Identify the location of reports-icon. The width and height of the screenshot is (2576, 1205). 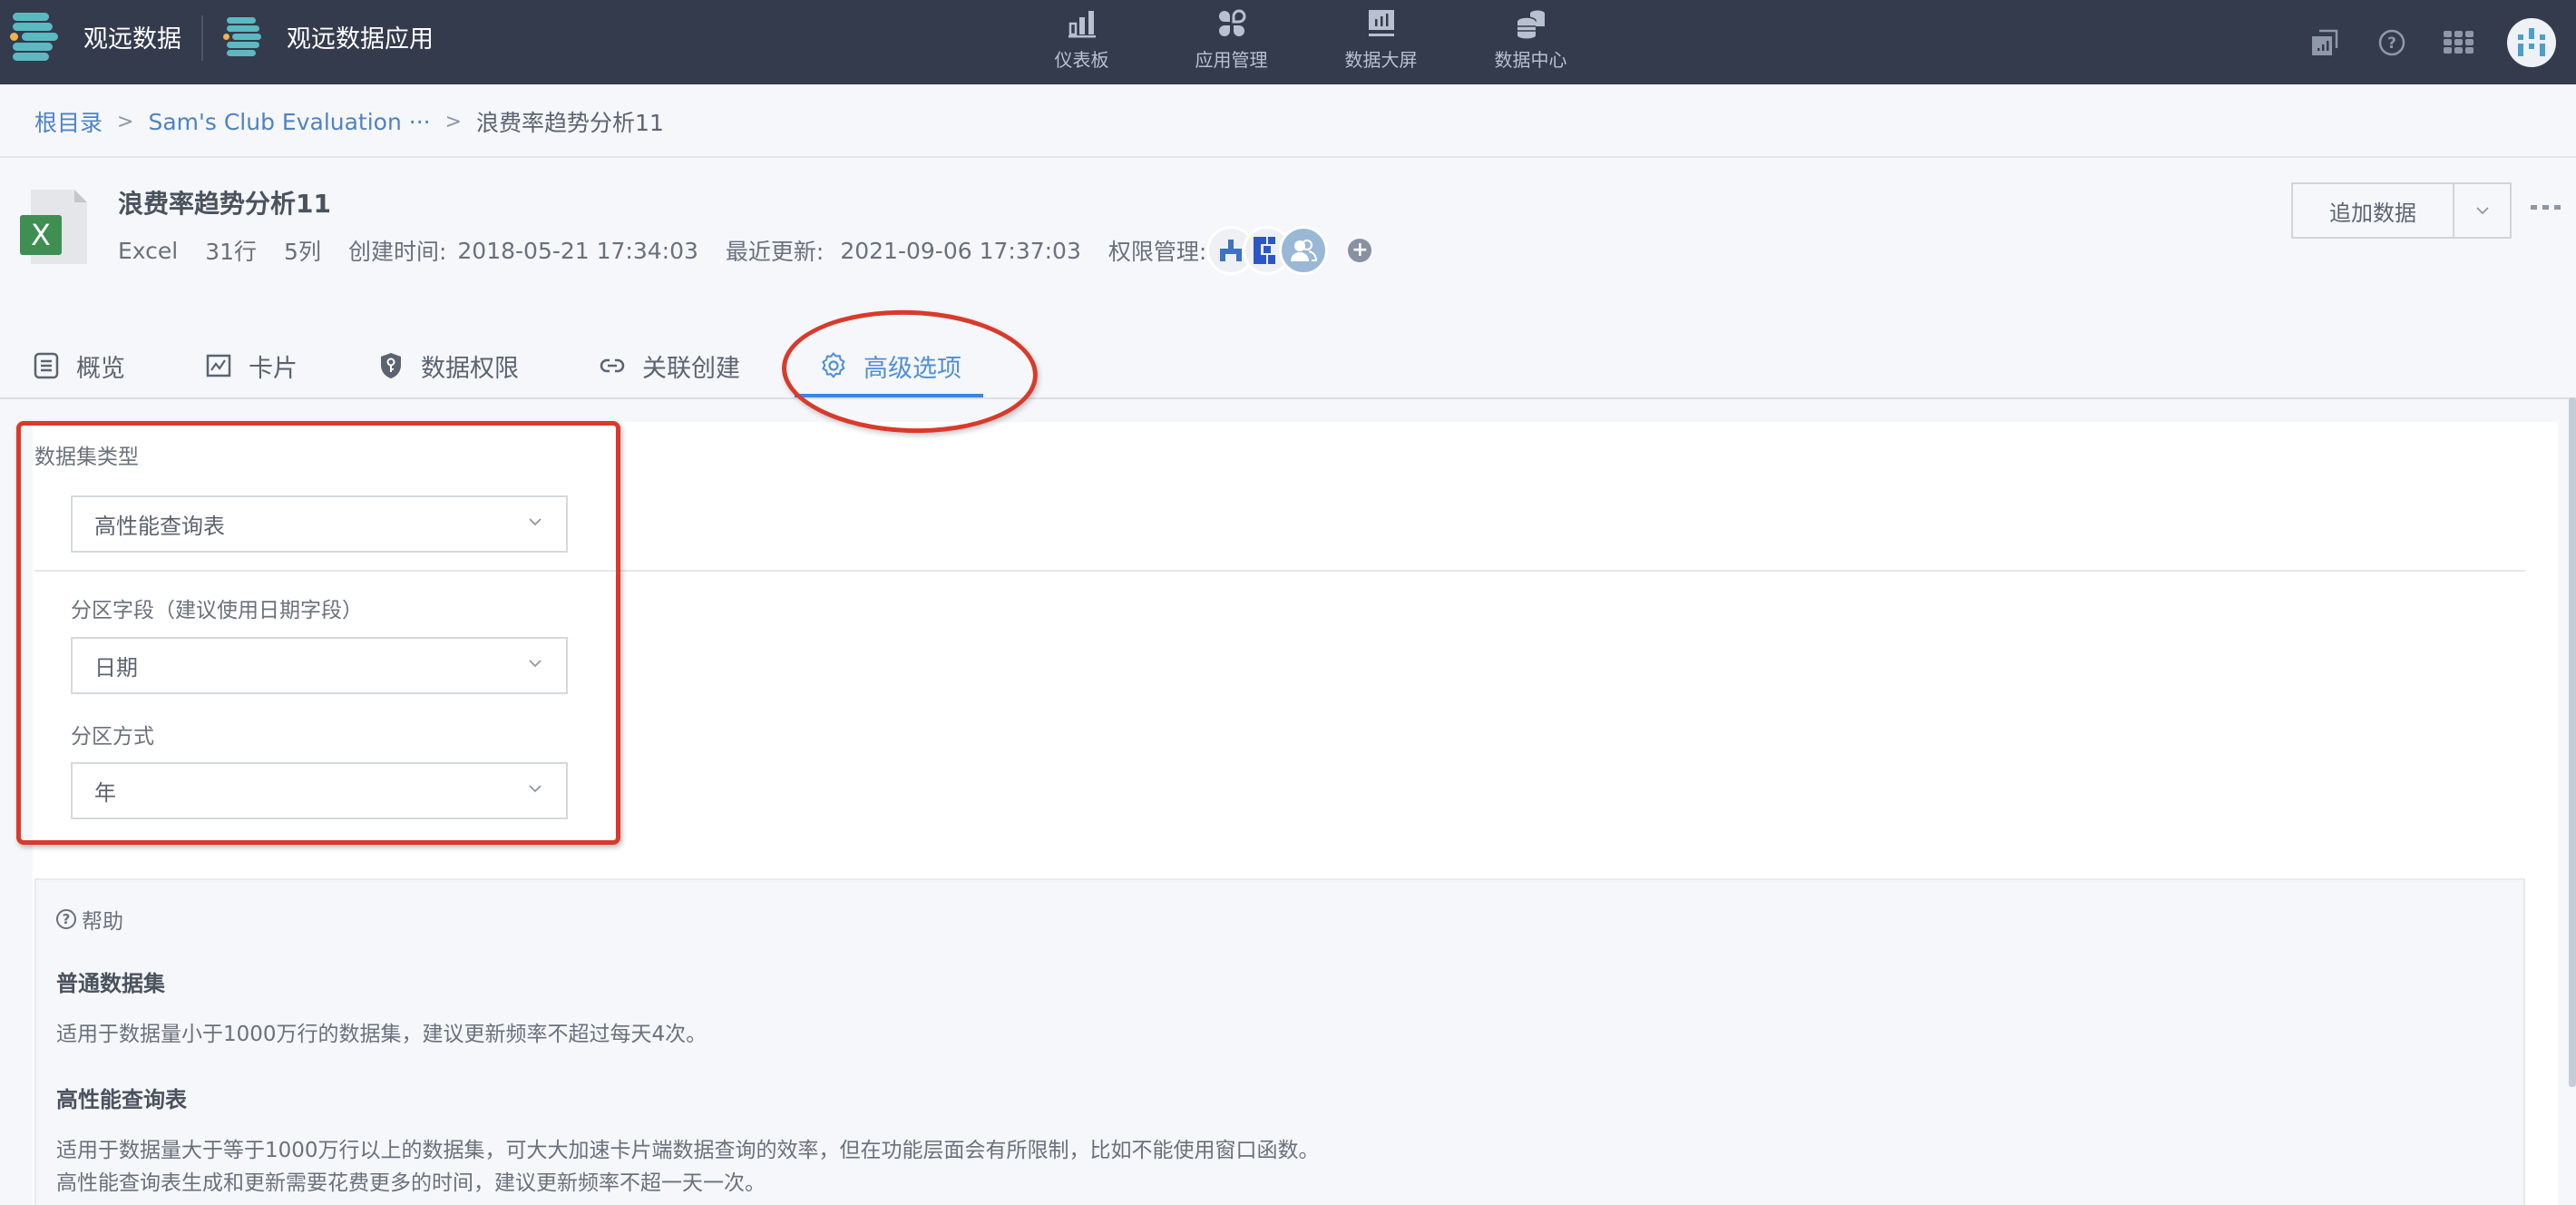
(2325, 42).